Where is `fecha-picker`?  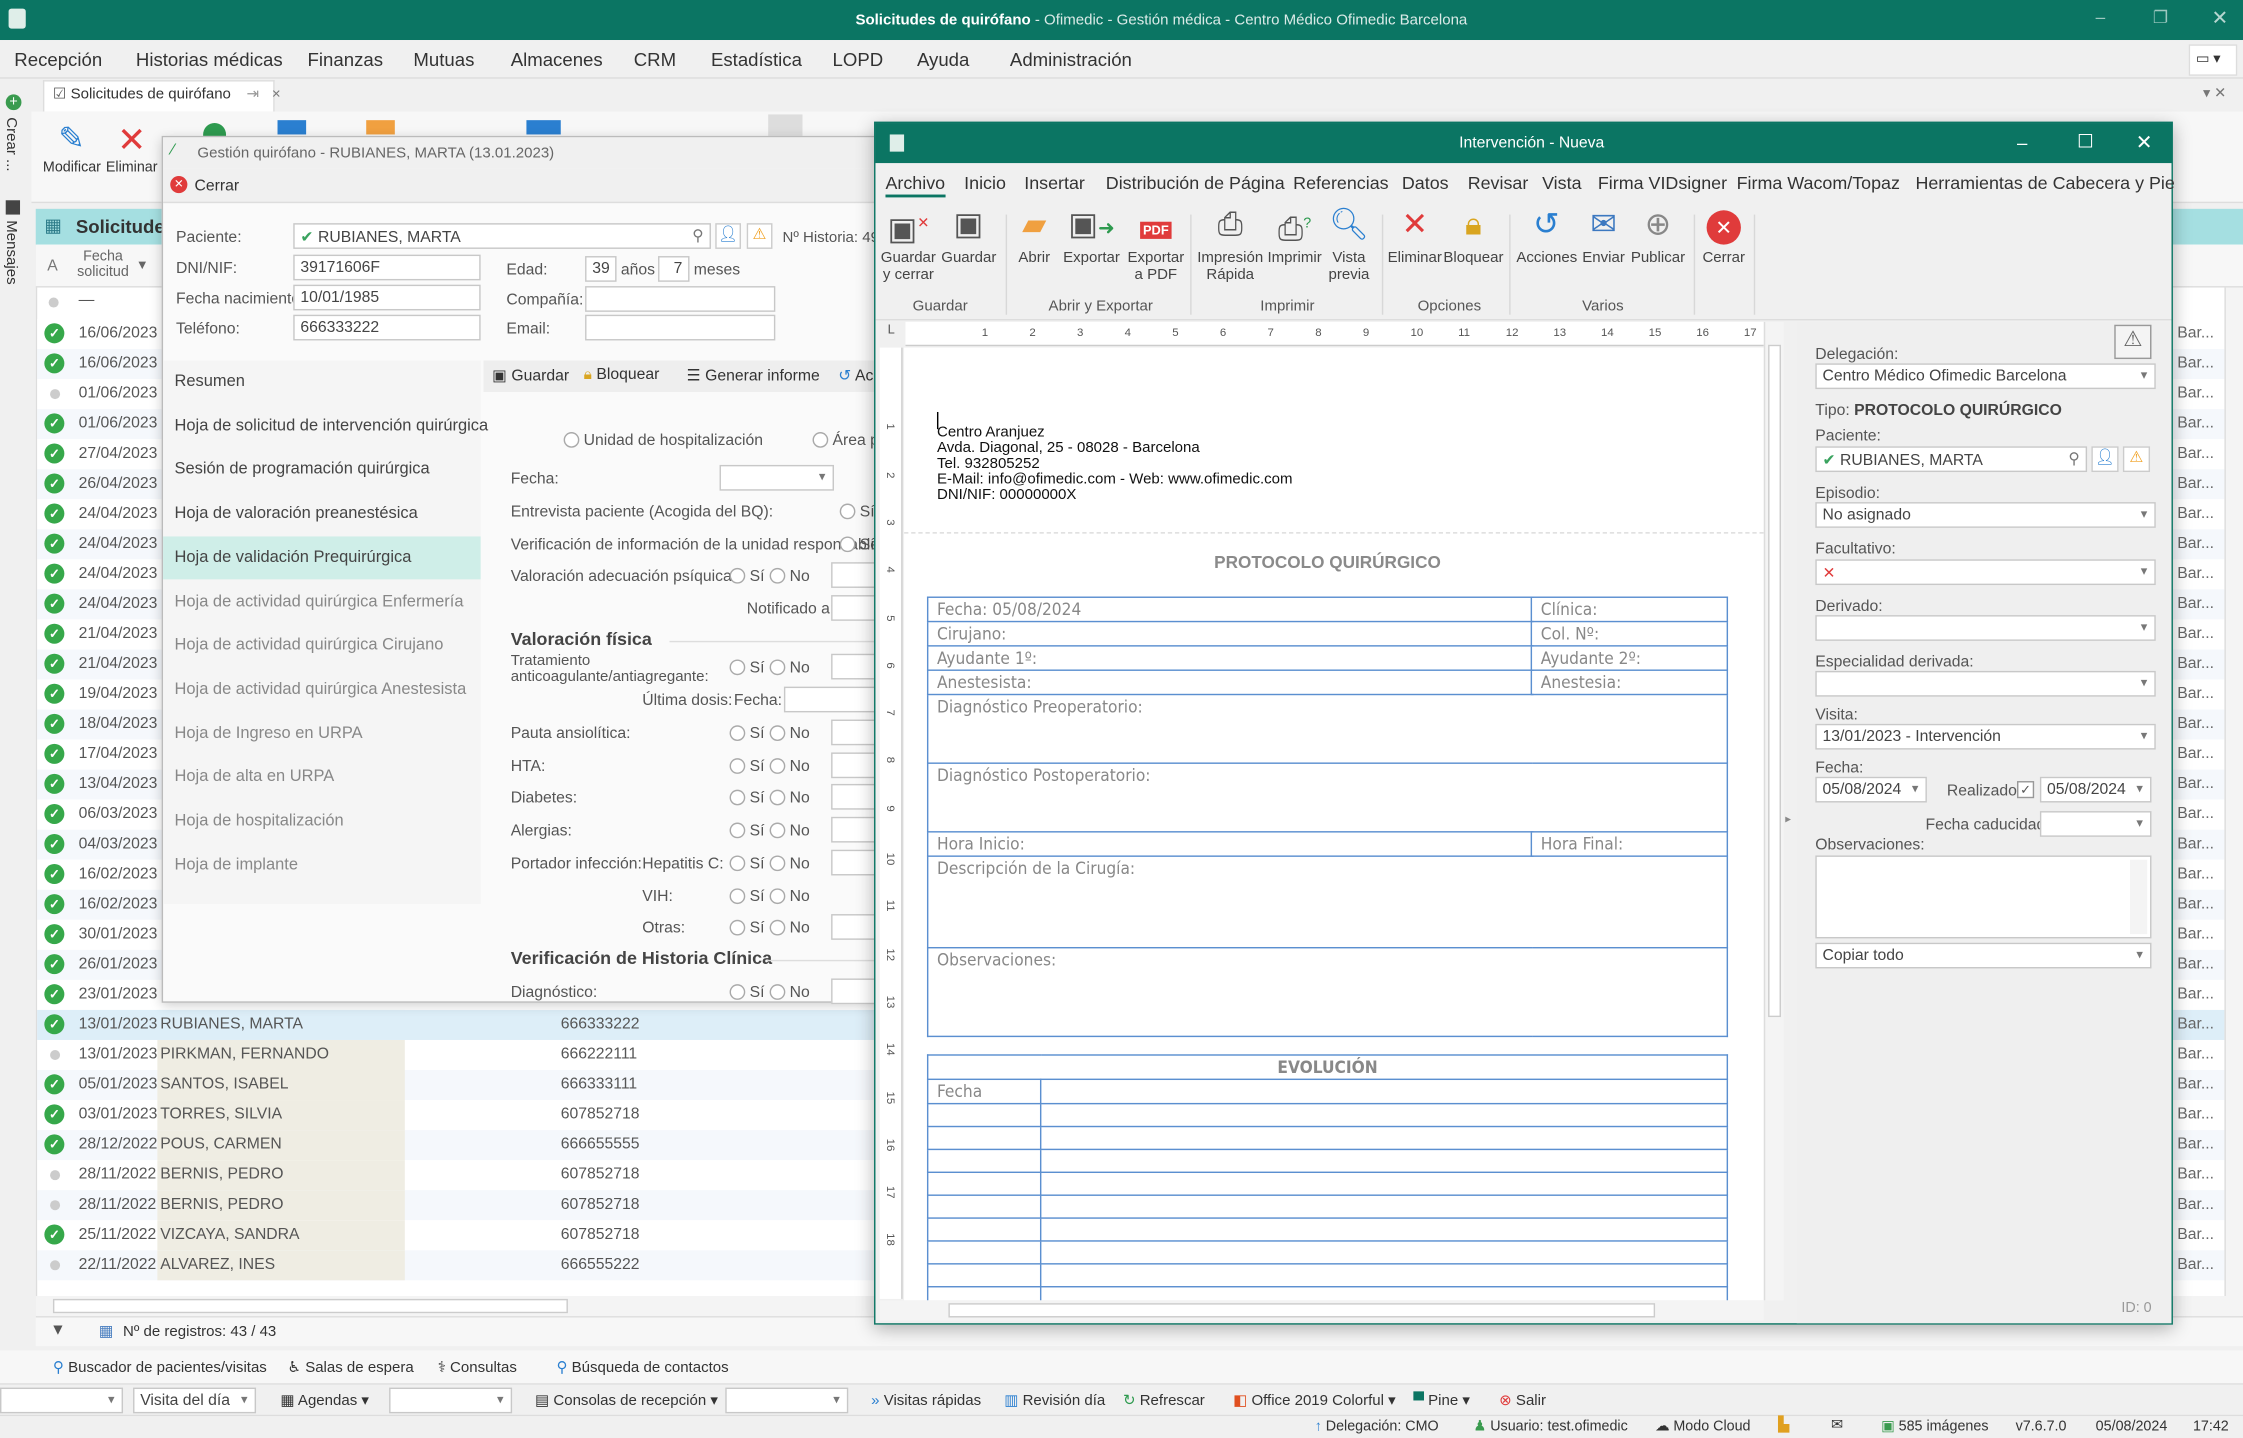 fecha-picker is located at coordinates (776, 477).